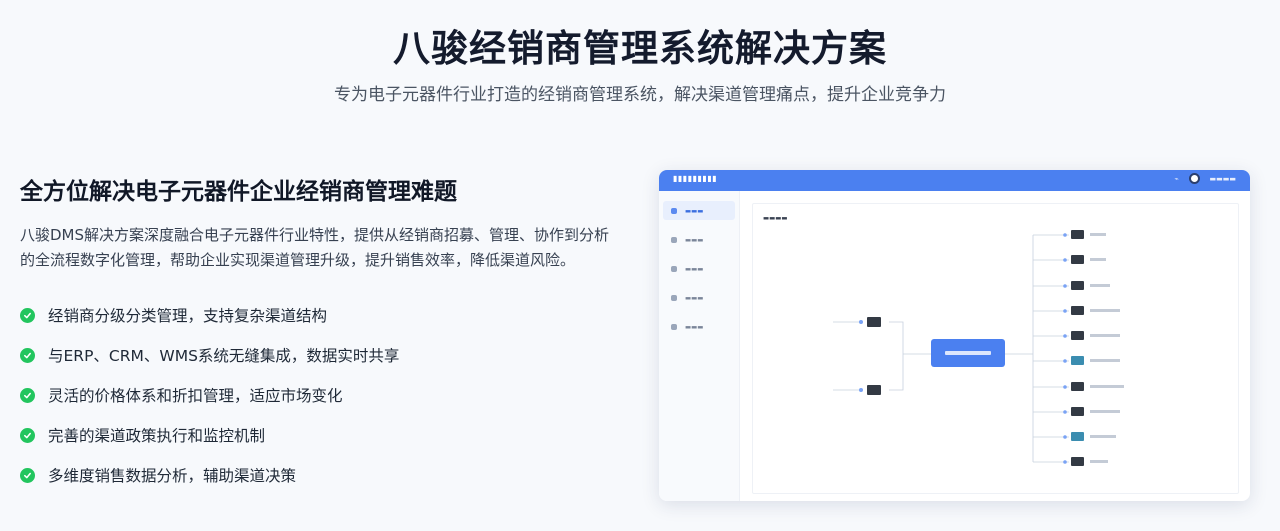 This screenshot has height=531, width=1280. I want to click on user-name-placeholder: ▬▬▬▬, so click(1222, 178).